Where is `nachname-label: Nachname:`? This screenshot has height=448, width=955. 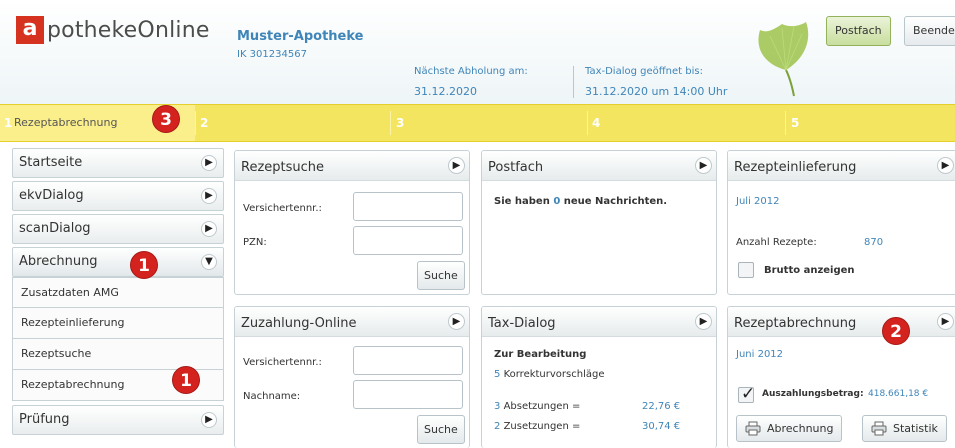
nachname-label: Nachname: is located at coordinates (272, 396).